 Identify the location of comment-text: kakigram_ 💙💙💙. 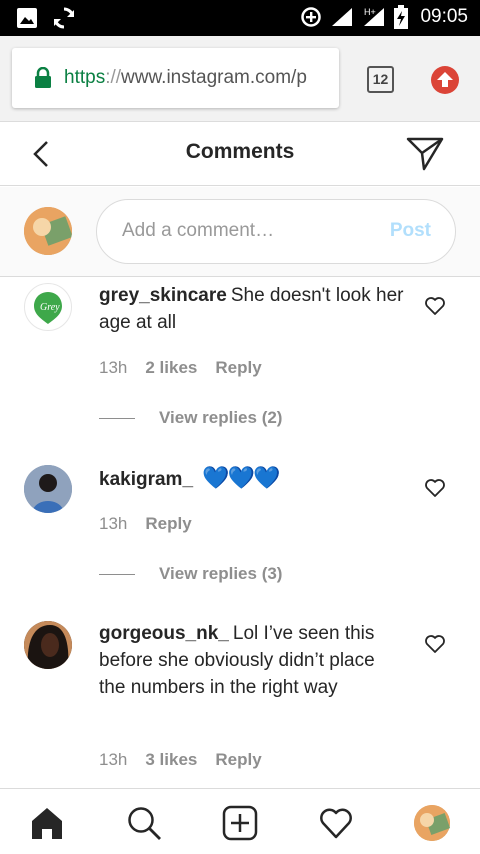
(251, 478).